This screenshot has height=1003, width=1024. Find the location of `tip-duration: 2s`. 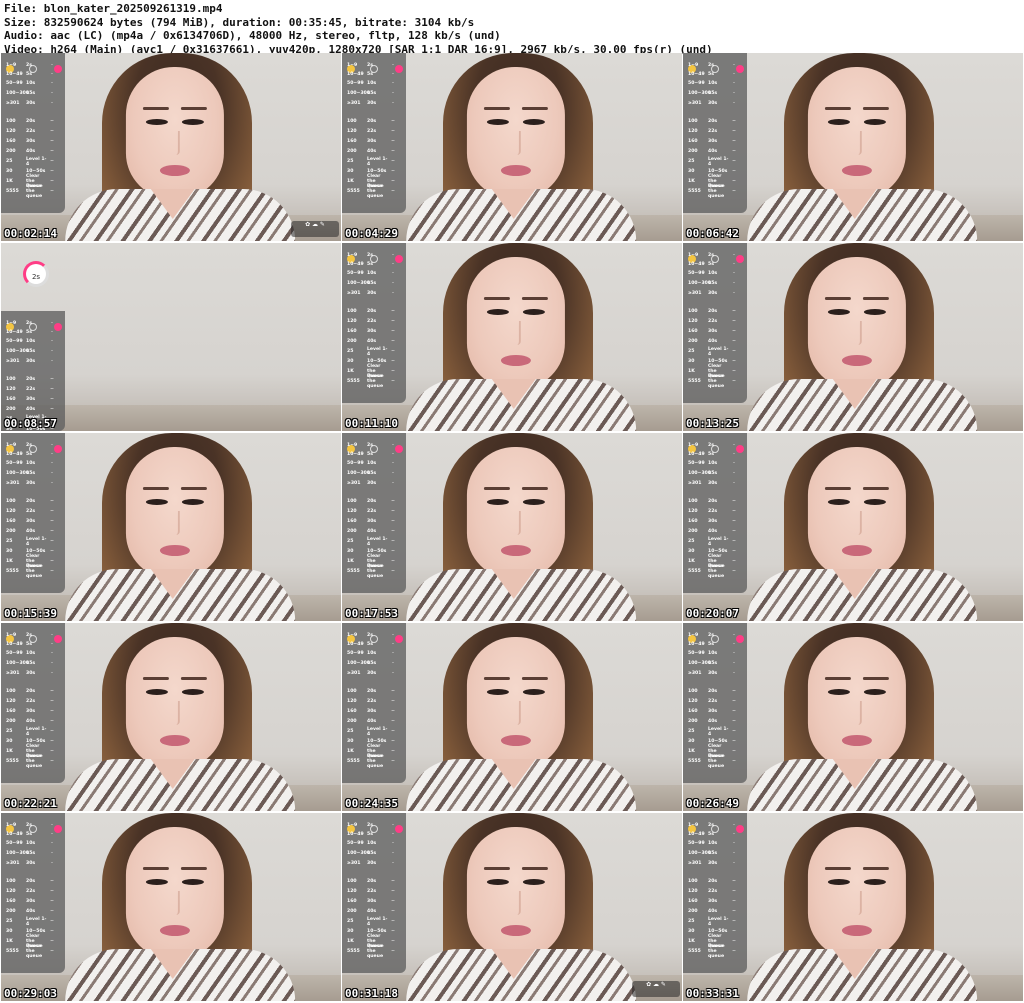

tip-duration: 2s is located at coordinates (370, 255).